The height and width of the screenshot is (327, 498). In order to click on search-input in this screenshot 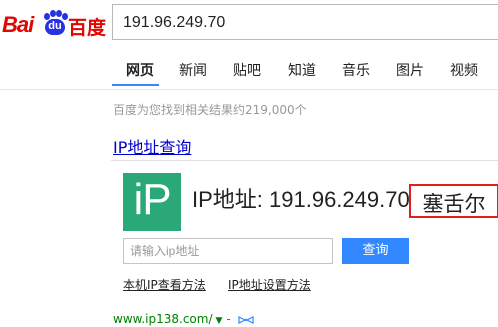, I will do `click(308, 23)`.